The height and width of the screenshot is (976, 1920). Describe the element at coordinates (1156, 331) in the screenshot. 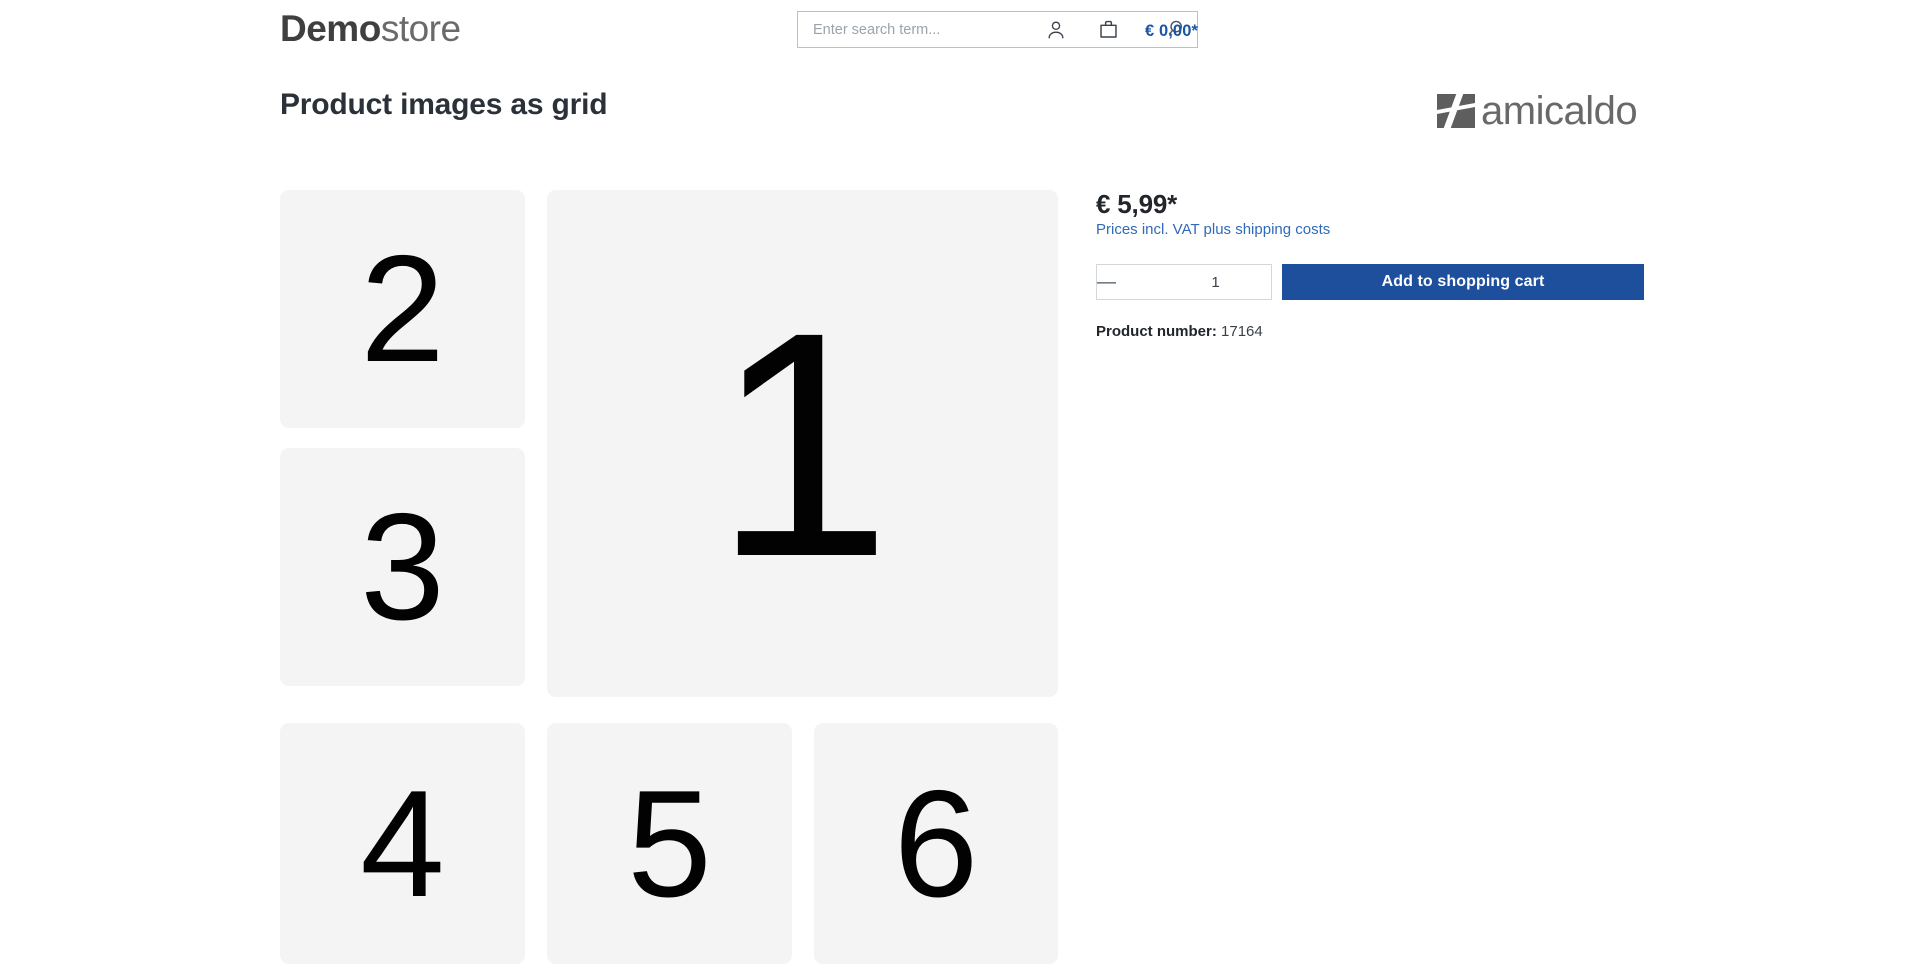

I see `product-number-label: Product number:` at that location.